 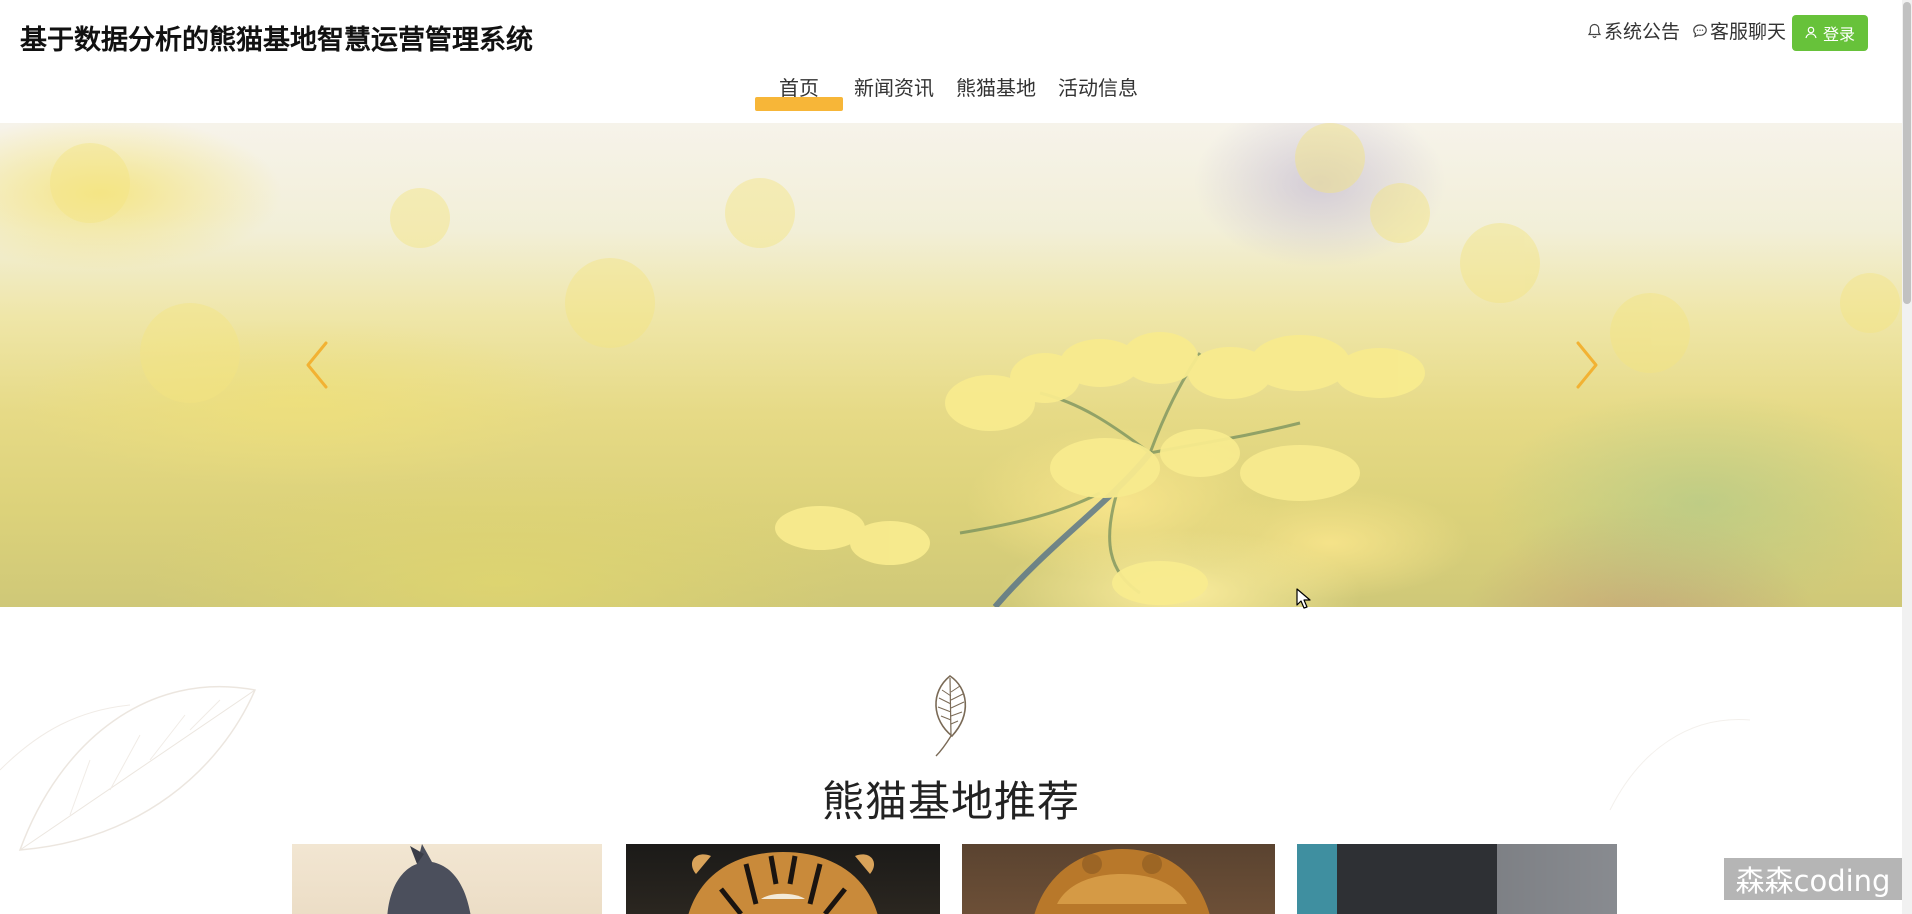 I want to click on carousel-prev-button, so click(x=318, y=365).